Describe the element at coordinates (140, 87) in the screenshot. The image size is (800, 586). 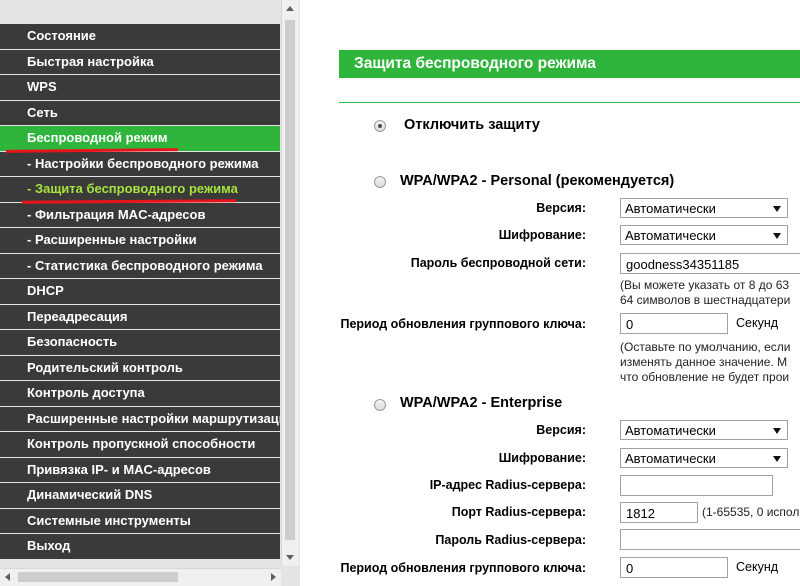
I see `sidebar-item-wps: WPS` at that location.